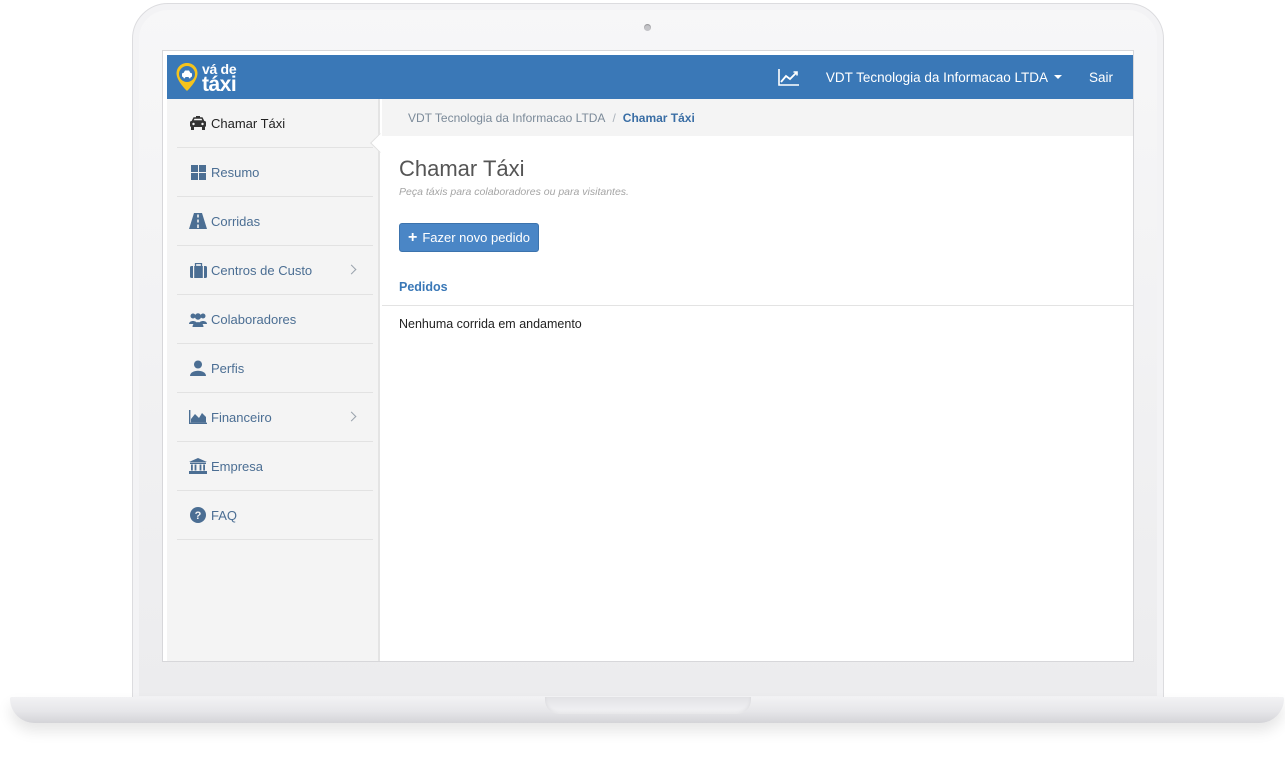 The image size is (1285, 768). Describe the element at coordinates (198, 221) in the screenshot. I see `road-icon` at that location.